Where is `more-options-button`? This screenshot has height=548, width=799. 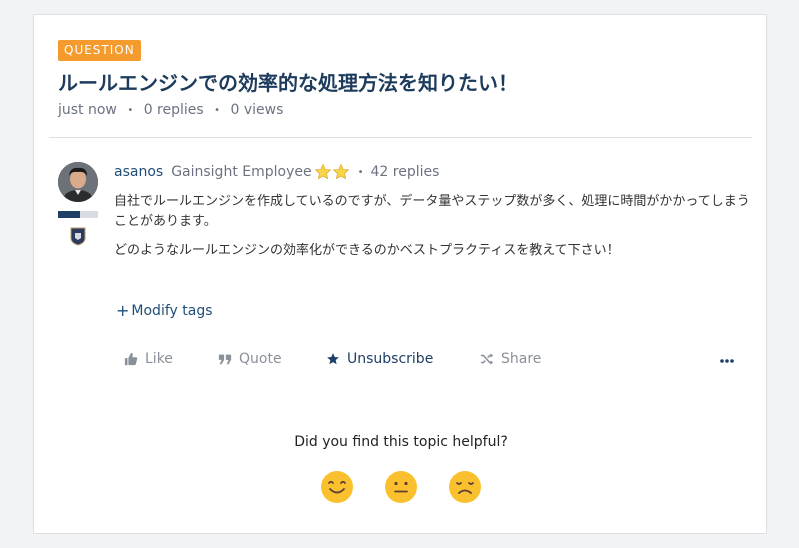
more-options-button is located at coordinates (727, 361).